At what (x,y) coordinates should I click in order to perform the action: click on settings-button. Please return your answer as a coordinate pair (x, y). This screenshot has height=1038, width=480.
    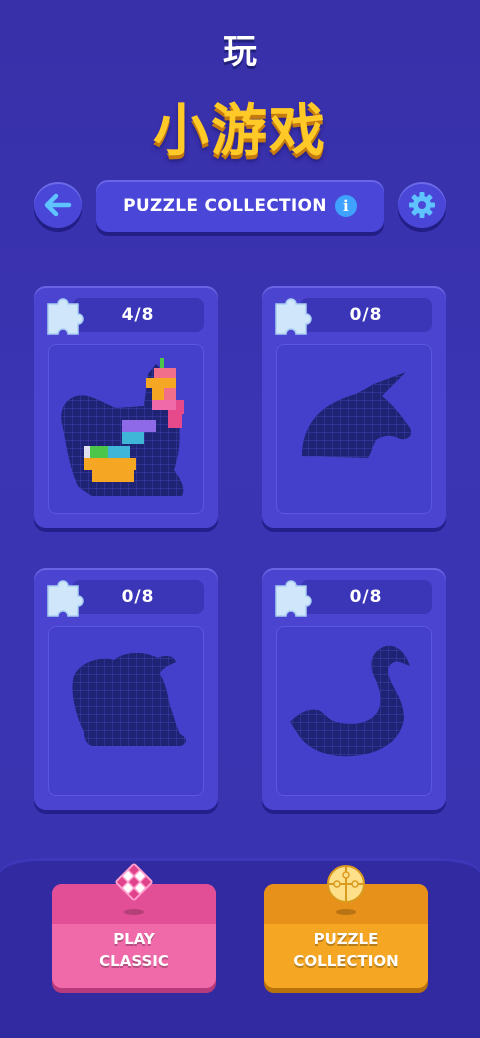
    Looking at the image, I should click on (422, 205).